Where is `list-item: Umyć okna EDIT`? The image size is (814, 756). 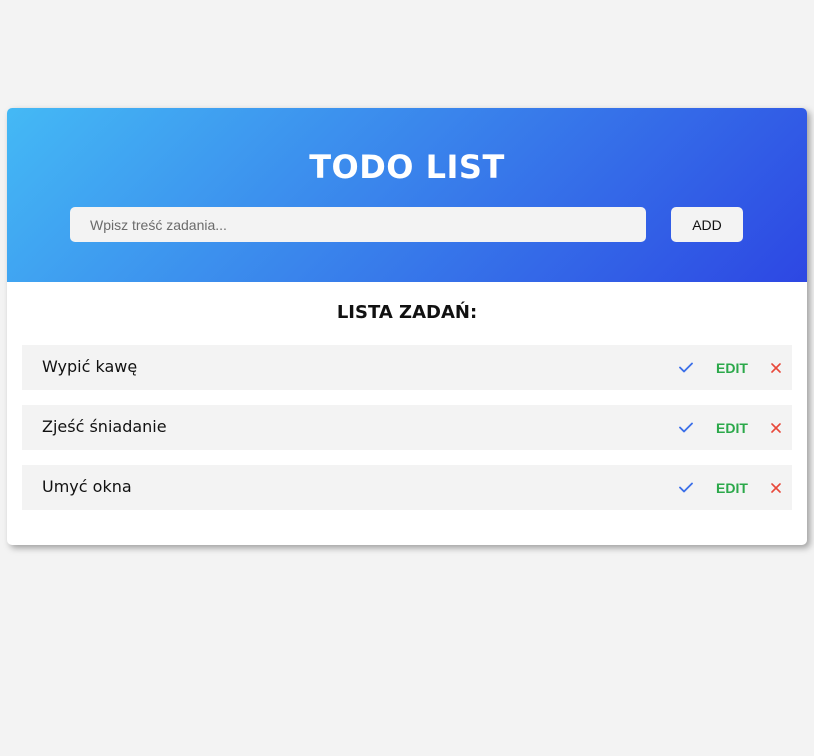 list-item: Umyć okna EDIT is located at coordinates (407, 487).